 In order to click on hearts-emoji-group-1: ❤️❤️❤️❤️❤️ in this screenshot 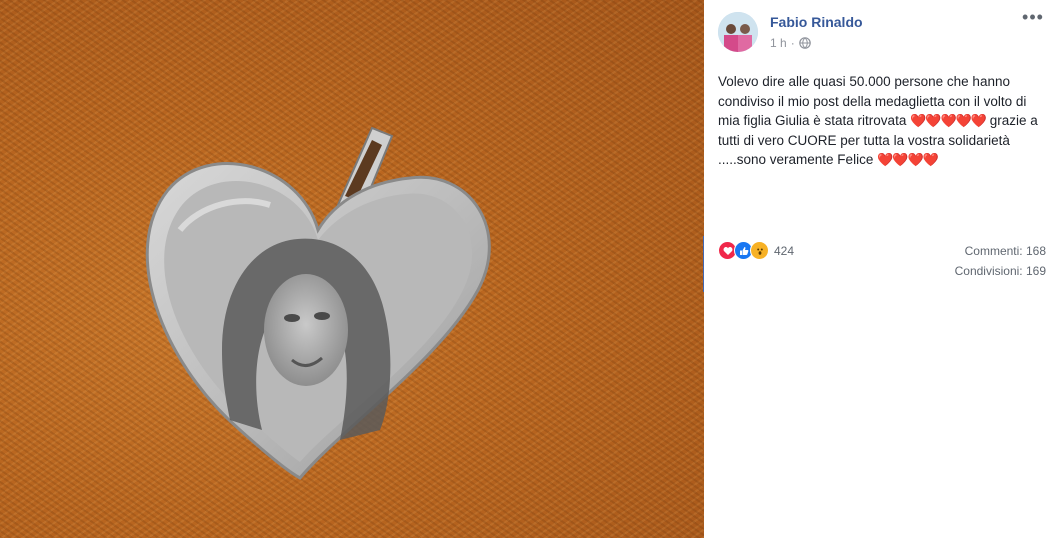, I will do `click(948, 120)`.